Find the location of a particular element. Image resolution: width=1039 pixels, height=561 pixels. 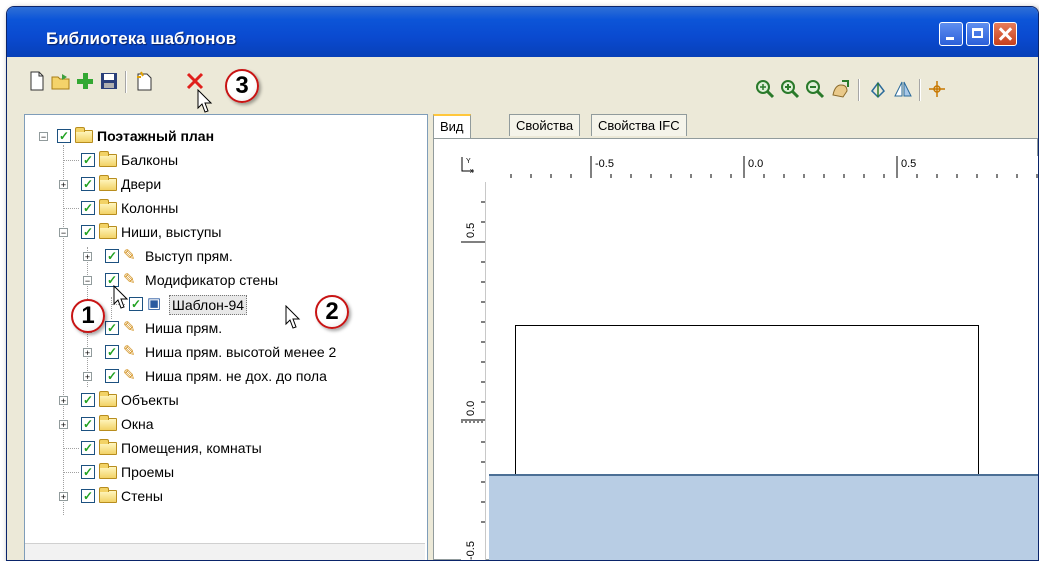

tree-row-columns: ✓ Колонны is located at coordinates (225, 208).